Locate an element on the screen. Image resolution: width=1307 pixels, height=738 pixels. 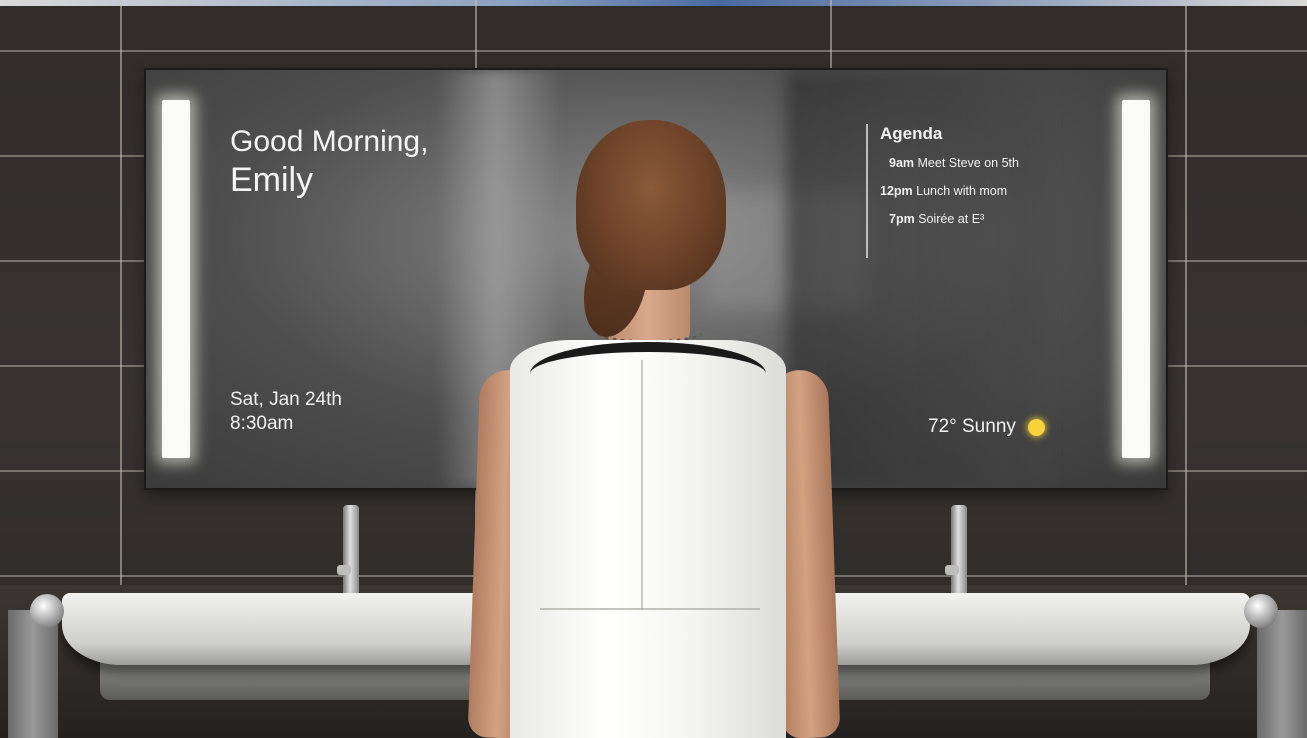
hair is located at coordinates (651, 205).